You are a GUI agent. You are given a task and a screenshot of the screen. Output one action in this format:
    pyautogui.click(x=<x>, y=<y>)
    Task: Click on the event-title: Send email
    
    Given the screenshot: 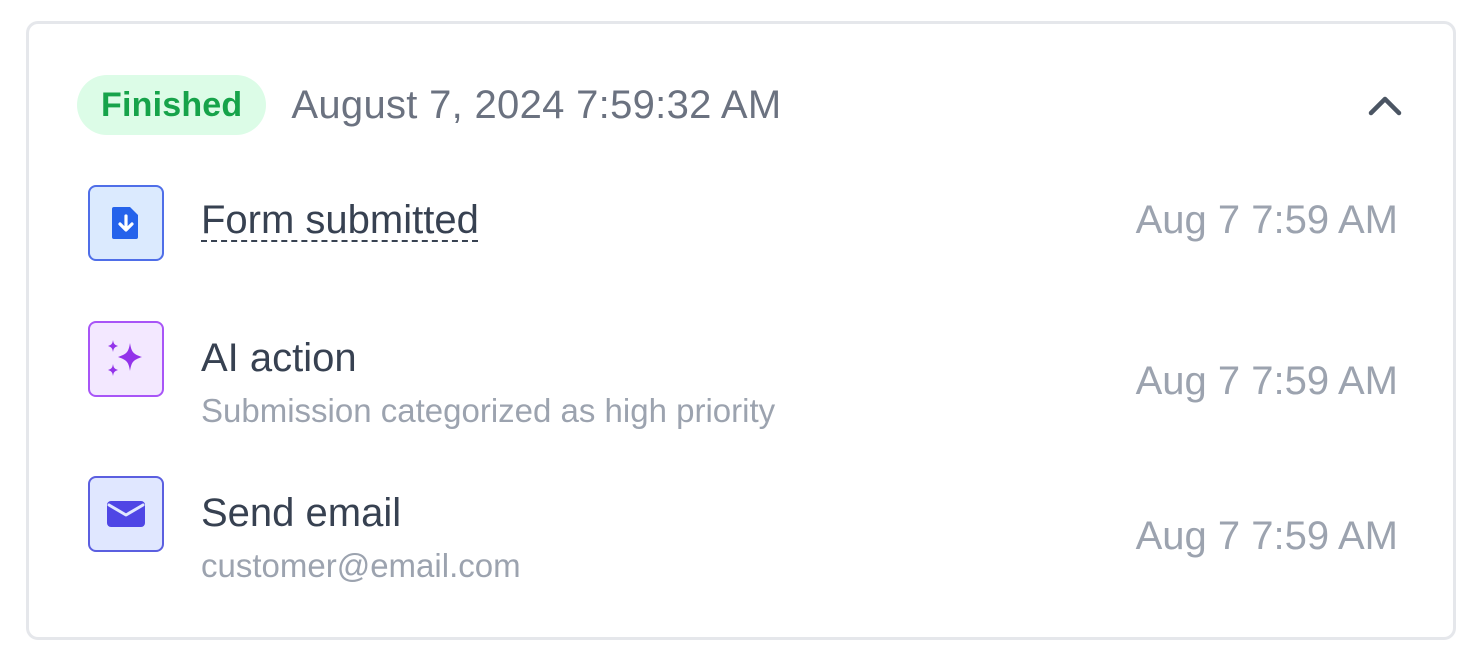 What is the action you would take?
    pyautogui.click(x=301, y=513)
    